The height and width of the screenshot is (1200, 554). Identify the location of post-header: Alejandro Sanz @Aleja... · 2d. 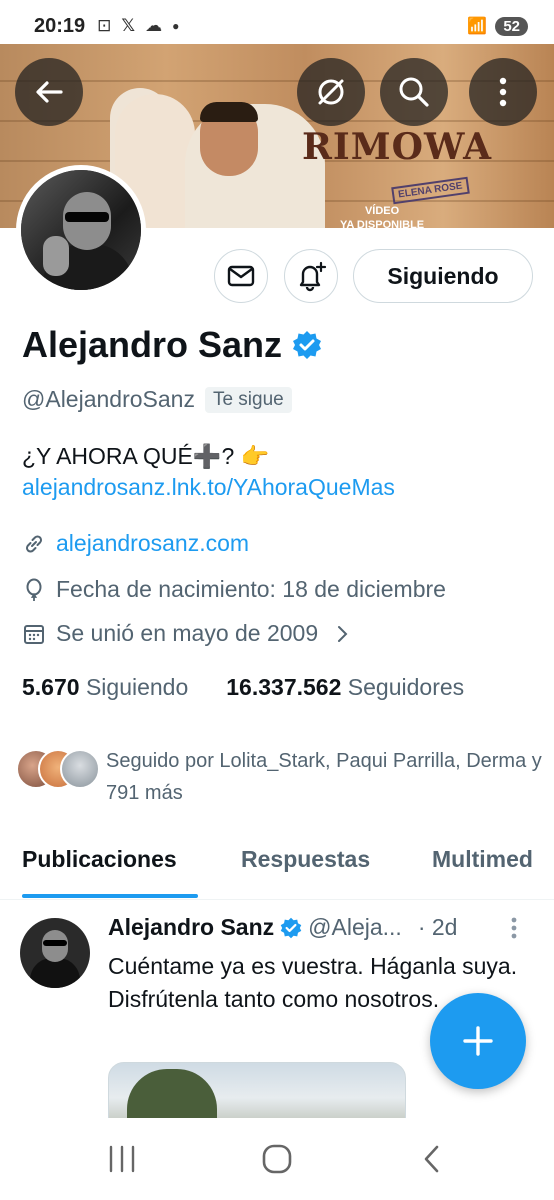
(282, 927).